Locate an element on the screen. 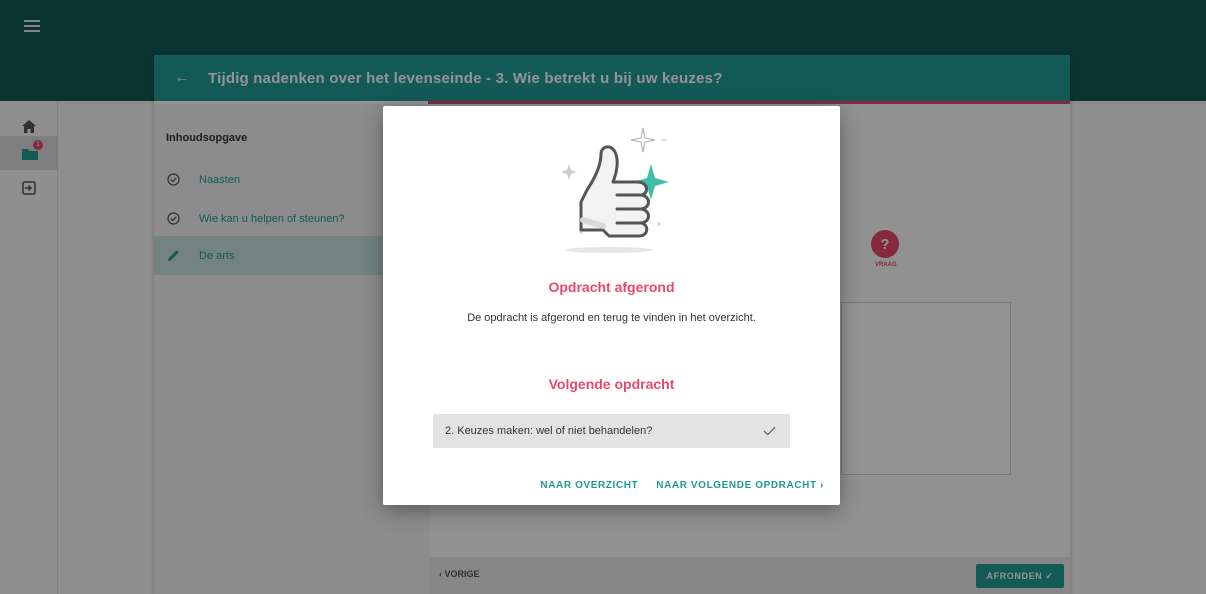 This screenshot has width=1206, height=594. dialog-actions: NAAR OVERZICHT NAAR VOLGENDE OPDRACHT › is located at coordinates (682, 485).